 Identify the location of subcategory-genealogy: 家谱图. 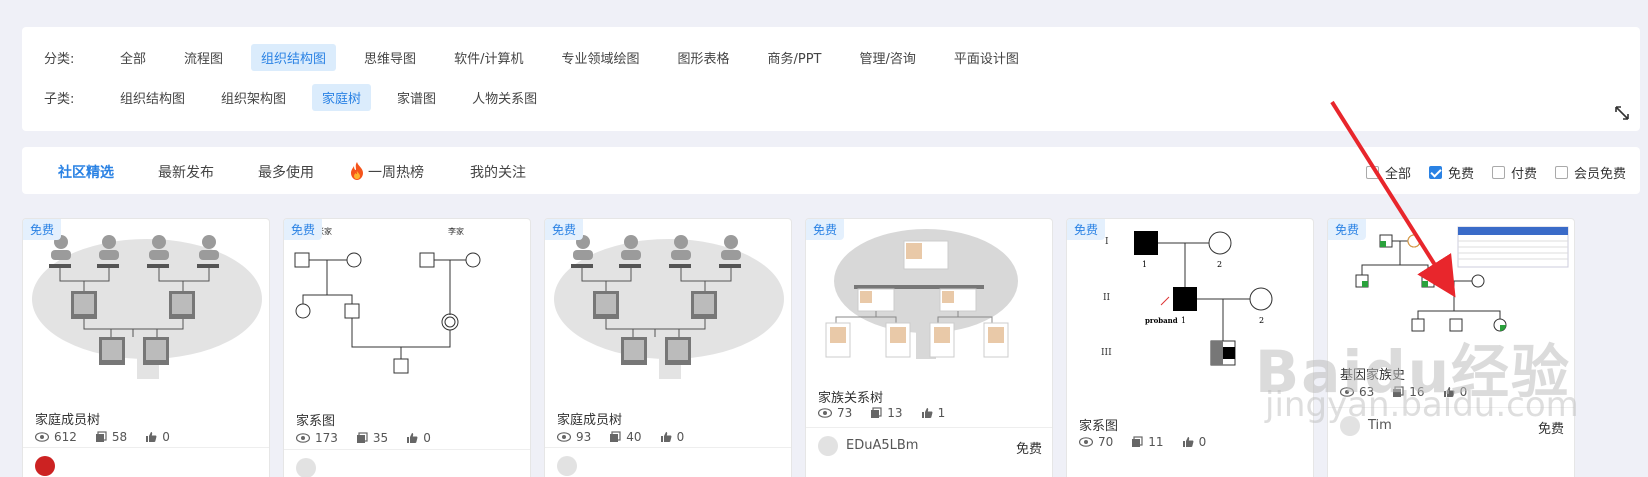
(416, 97).